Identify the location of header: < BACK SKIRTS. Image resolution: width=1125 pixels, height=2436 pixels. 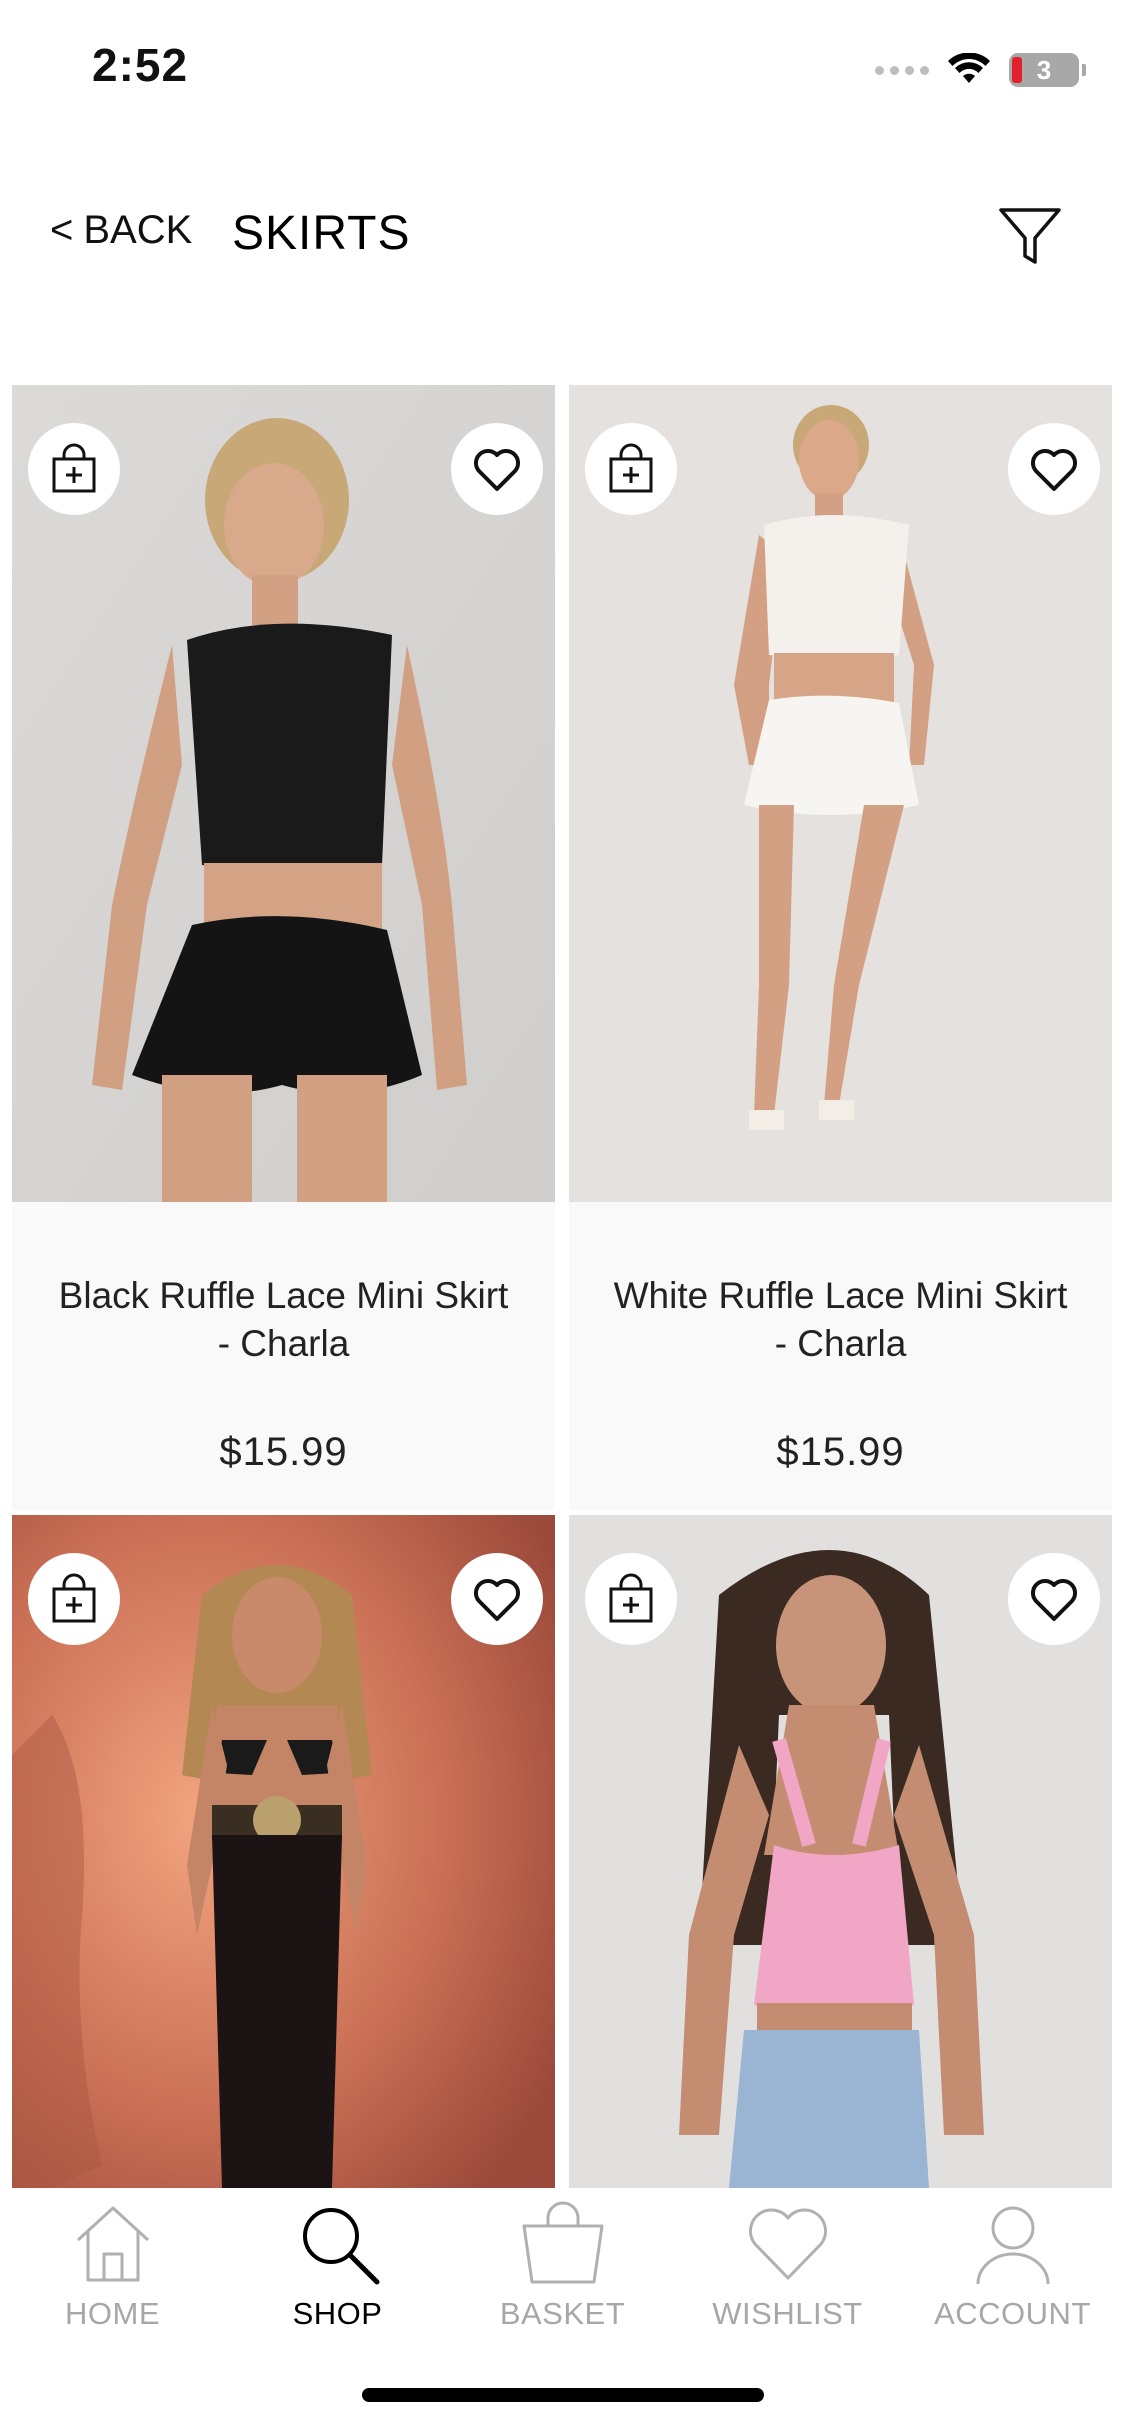
(562, 235).